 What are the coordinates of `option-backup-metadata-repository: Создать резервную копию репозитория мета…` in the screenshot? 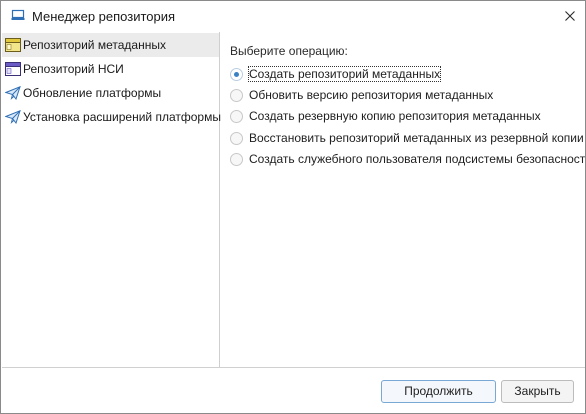 It's located at (405, 117).